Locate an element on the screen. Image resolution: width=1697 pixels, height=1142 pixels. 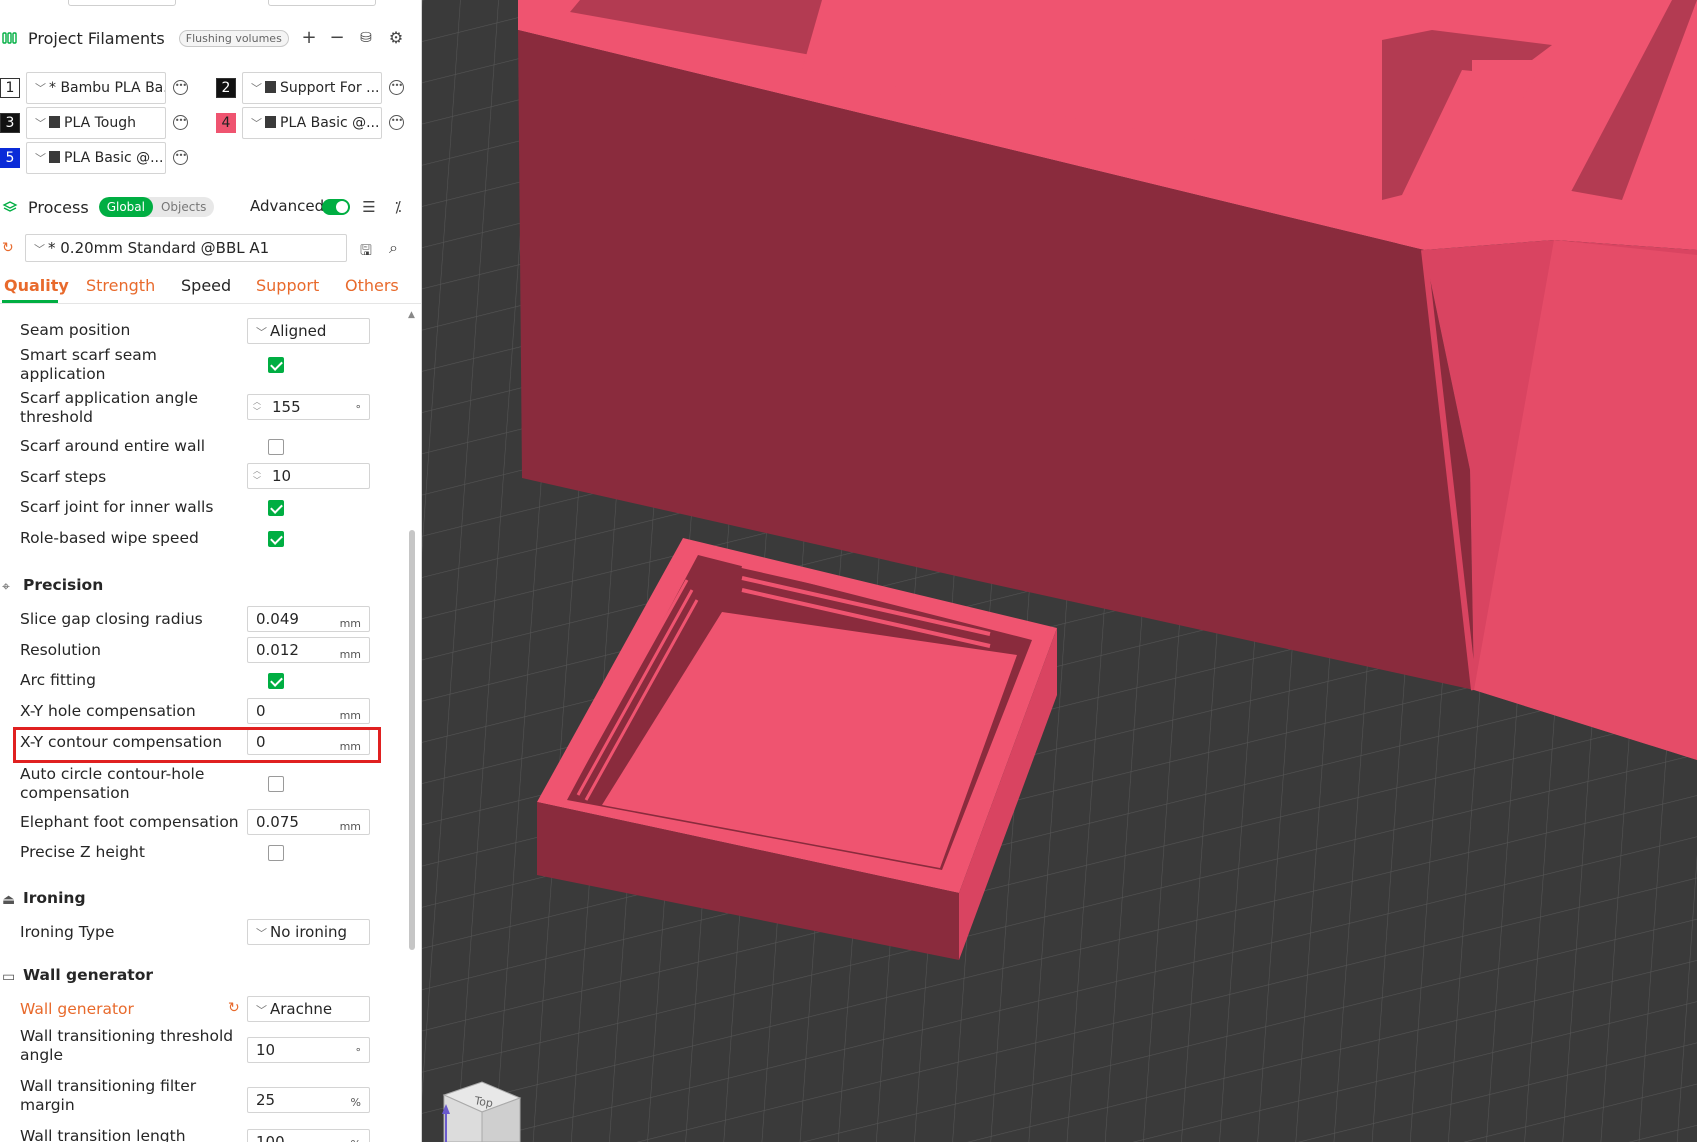
scrollbar is located at coordinates (412, 740).